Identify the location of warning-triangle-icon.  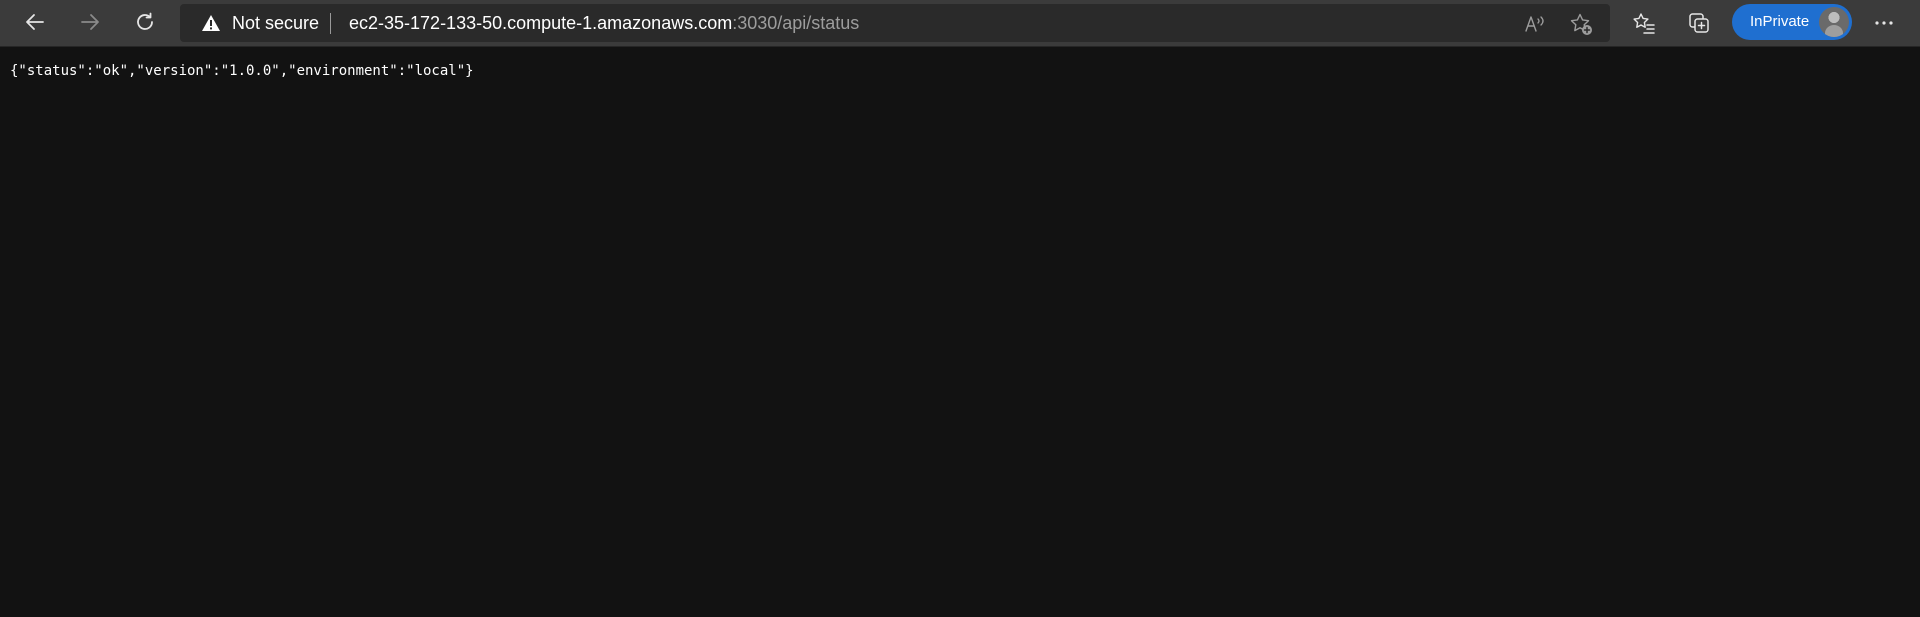
(211, 23).